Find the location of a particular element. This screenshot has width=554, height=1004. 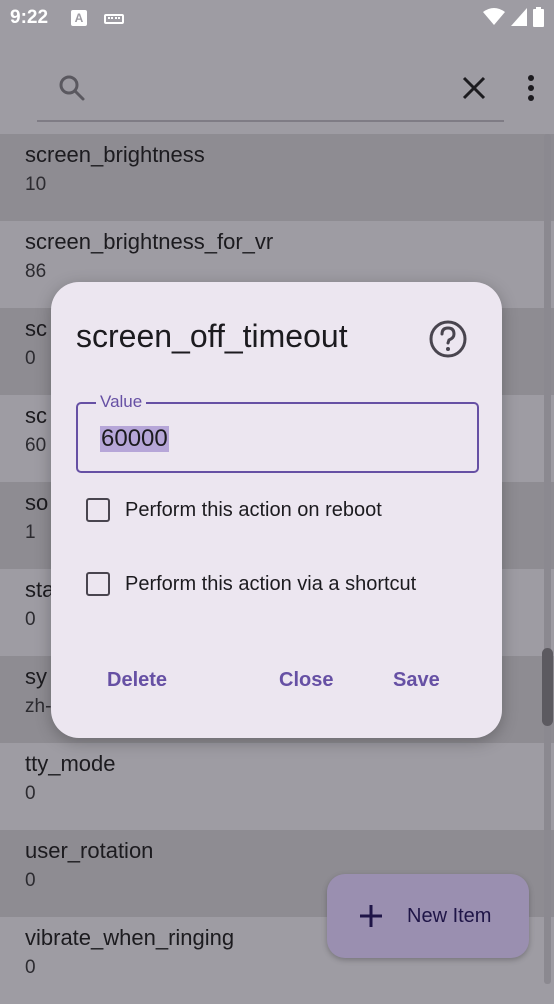

accessibility-badge-icon: A is located at coordinates (79, 18).